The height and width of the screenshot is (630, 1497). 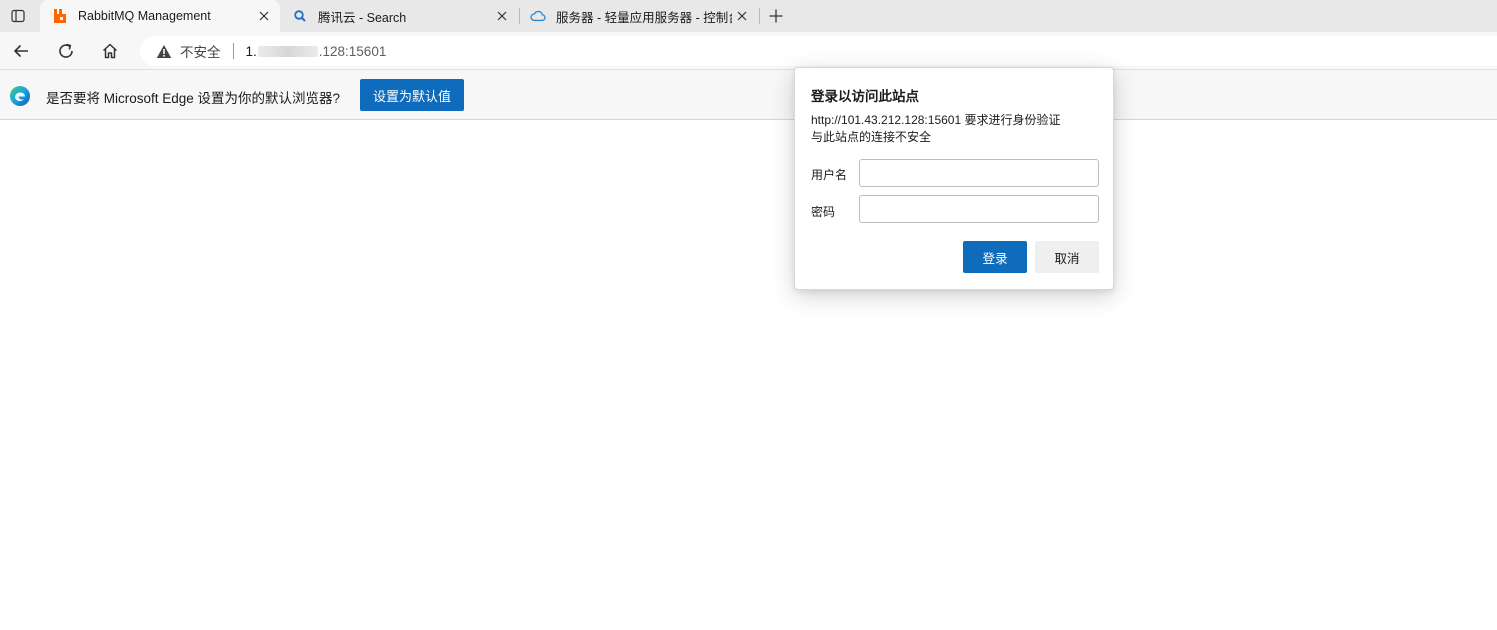 I want to click on set-default-button: 设置为默认值, so click(x=412, y=95).